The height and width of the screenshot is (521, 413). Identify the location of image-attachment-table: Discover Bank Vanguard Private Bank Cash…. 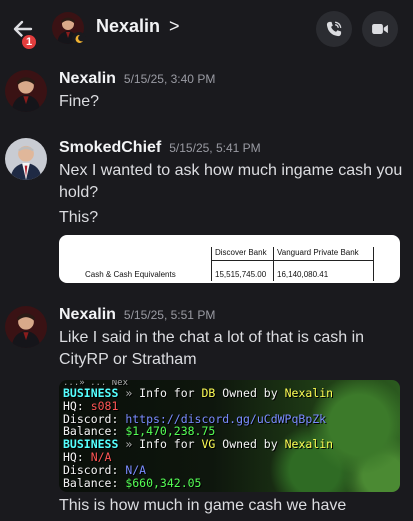
(229, 259).